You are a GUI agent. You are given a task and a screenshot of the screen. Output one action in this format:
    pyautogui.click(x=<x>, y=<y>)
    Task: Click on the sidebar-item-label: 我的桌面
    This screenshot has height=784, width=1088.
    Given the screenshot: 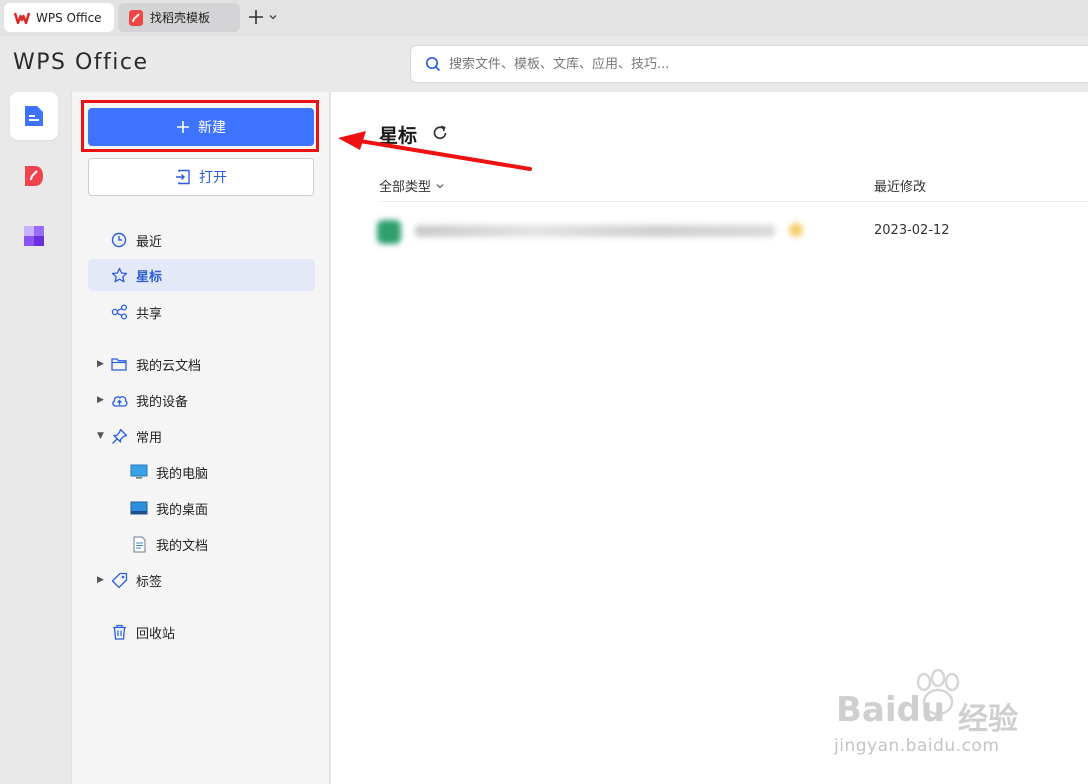 What is the action you would take?
    pyautogui.click(x=182, y=510)
    